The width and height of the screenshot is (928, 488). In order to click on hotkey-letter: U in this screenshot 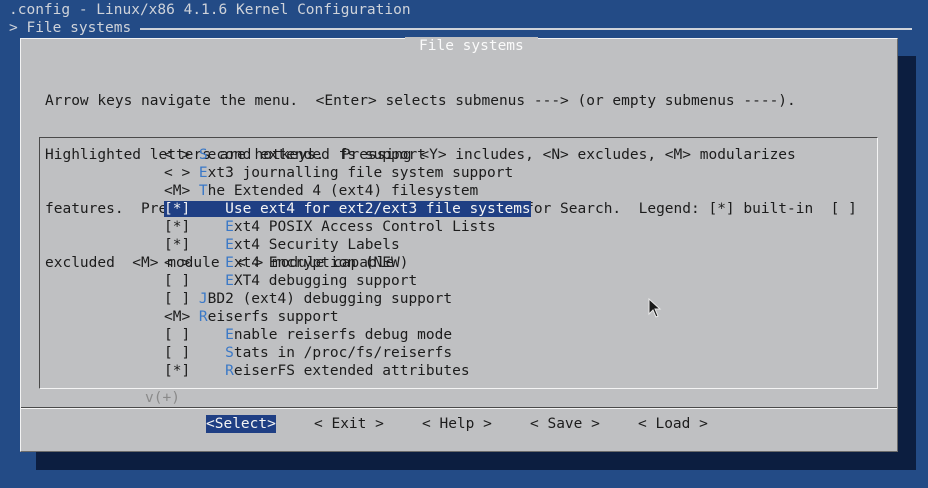, I will do `click(229, 209)`.